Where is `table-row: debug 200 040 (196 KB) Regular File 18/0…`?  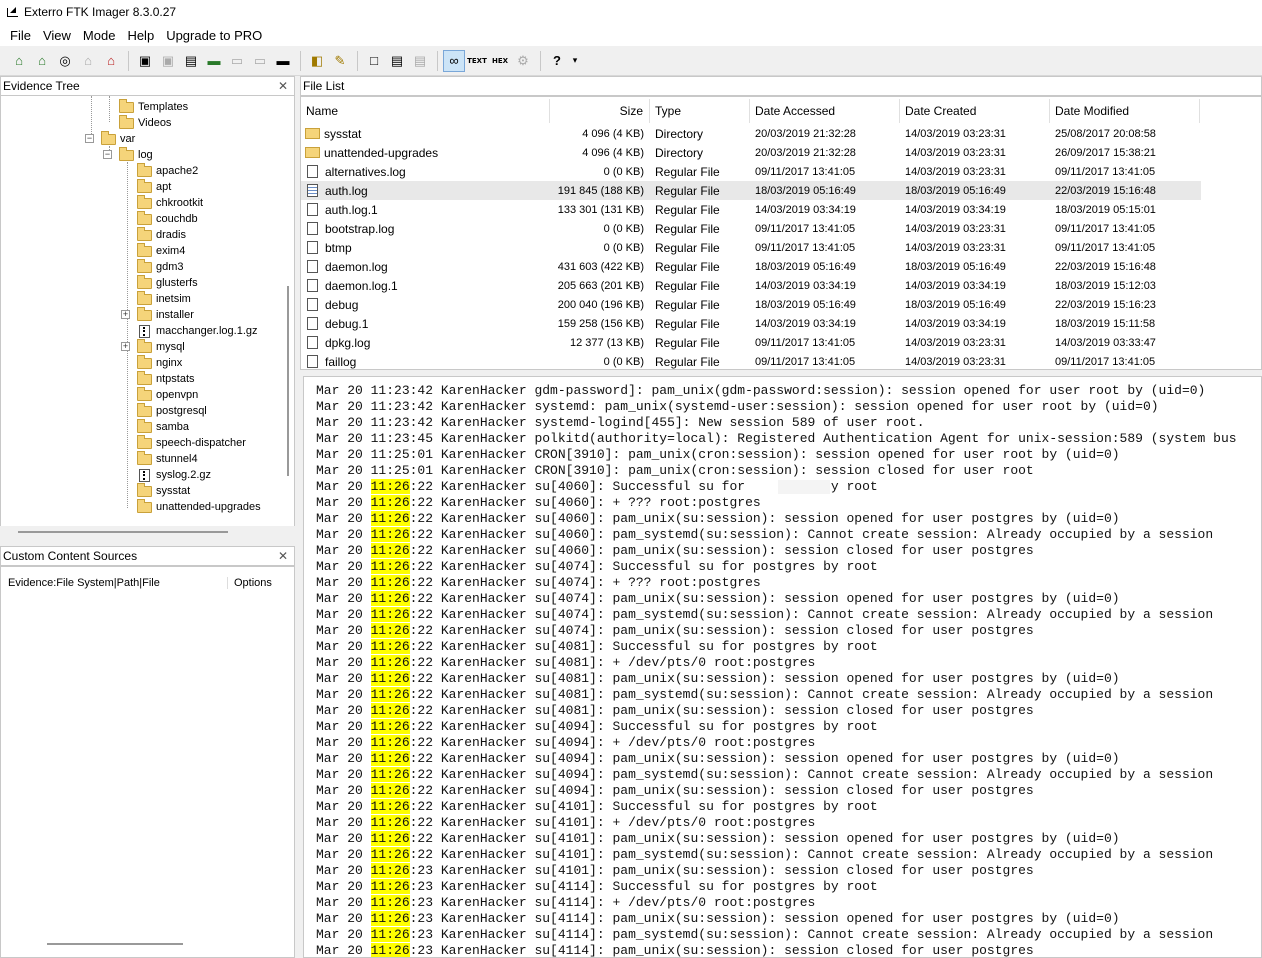
table-row: debug 200 040 (196 KB) Regular File 18/0… is located at coordinates (751, 304).